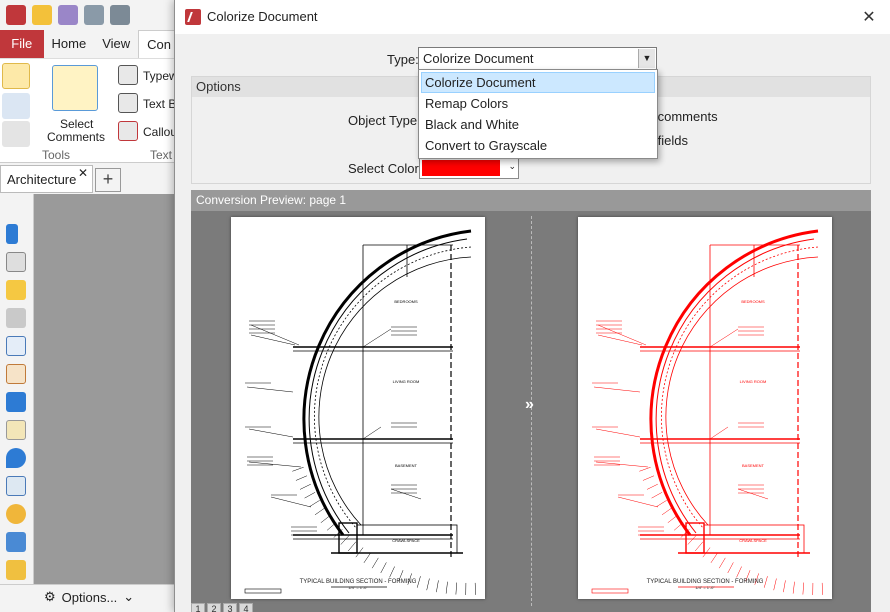 The image size is (890, 612). What do you see at coordinates (69, 44) in the screenshot?
I see `tab-home: Home` at bounding box center [69, 44].